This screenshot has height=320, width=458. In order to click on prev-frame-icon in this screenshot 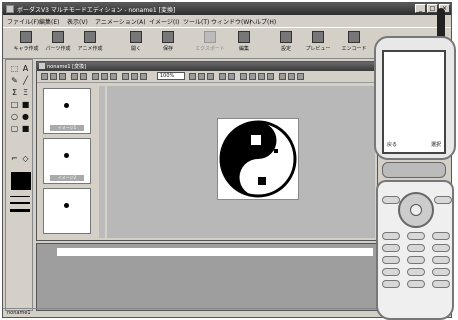, I will do `click(252, 76)`.